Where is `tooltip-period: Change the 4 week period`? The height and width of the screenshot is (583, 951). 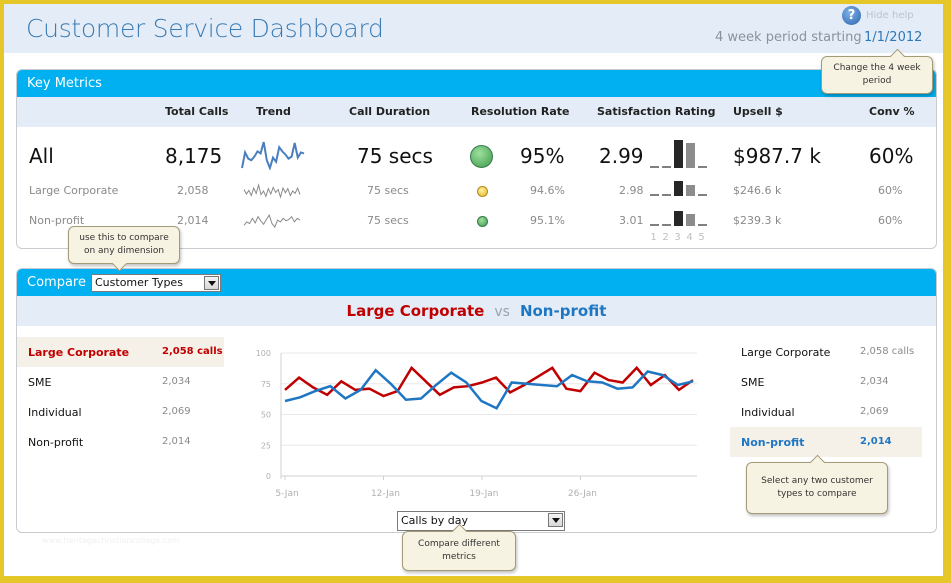 tooltip-period: Change the 4 week period is located at coordinates (877, 75).